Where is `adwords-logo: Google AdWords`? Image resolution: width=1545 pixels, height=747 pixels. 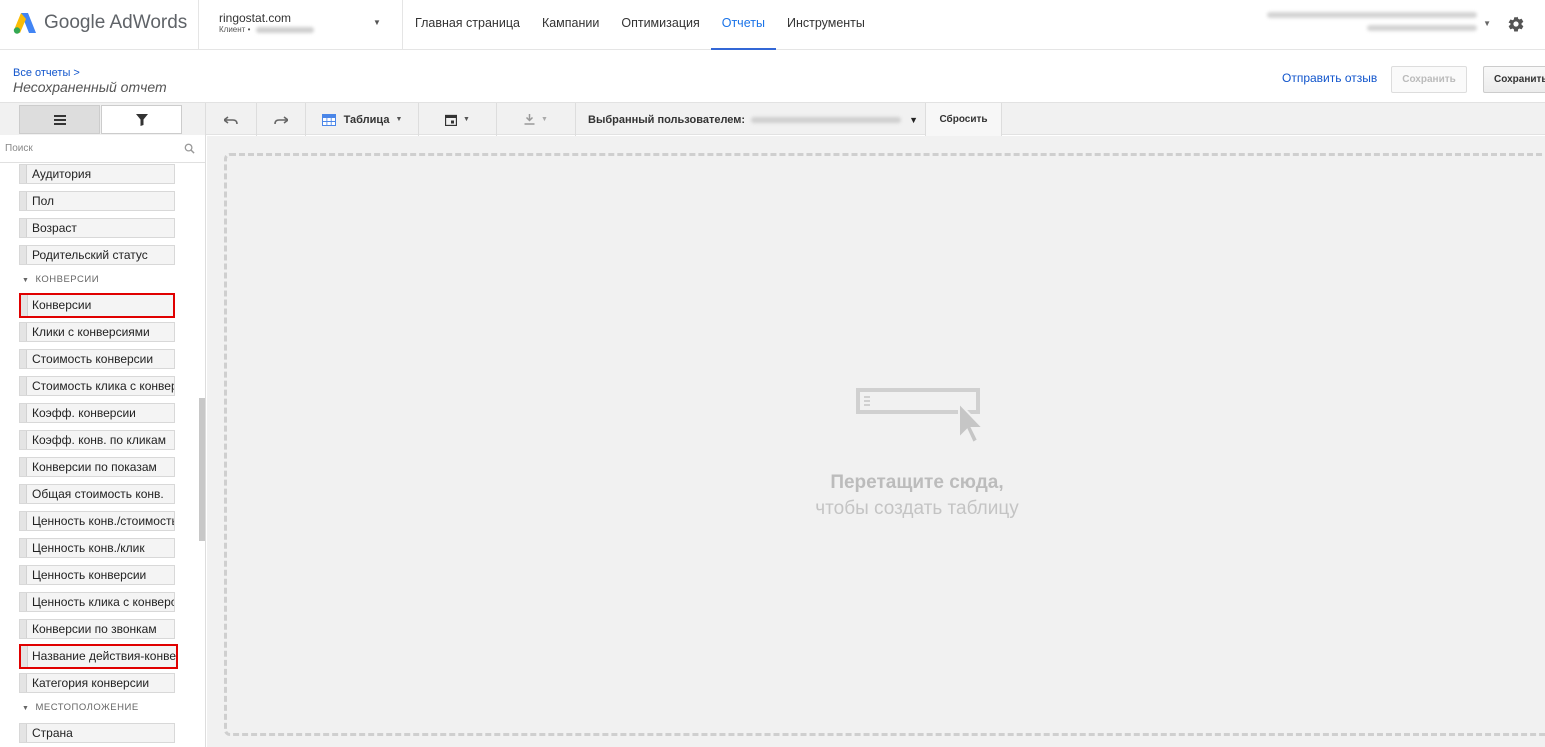
adwords-logo: Google AdWords is located at coordinates (99, 23).